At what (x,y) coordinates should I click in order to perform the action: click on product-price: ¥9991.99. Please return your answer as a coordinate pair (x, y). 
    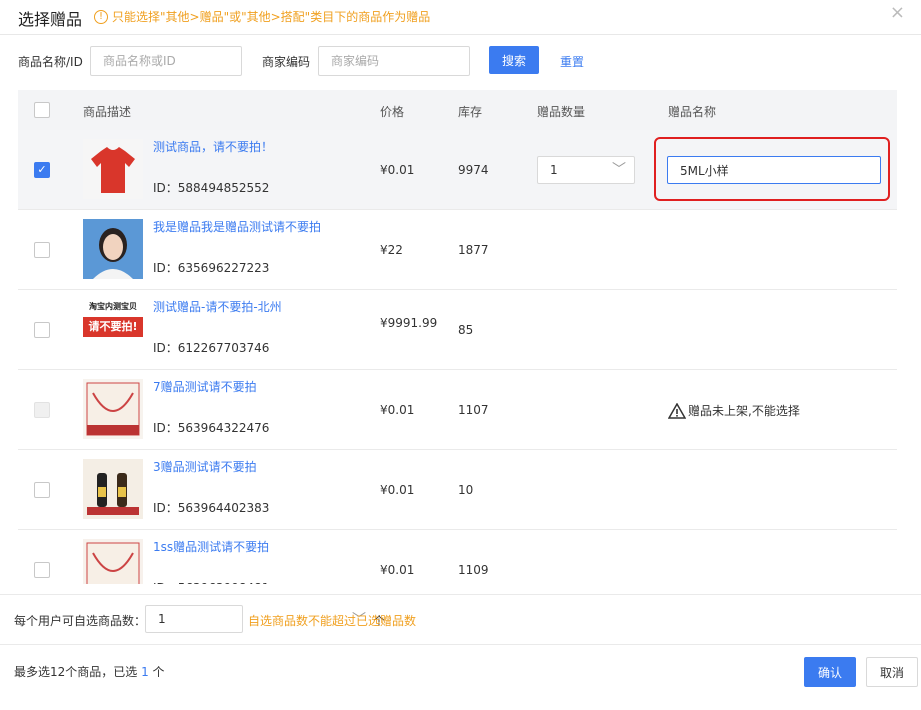
    Looking at the image, I should click on (409, 323).